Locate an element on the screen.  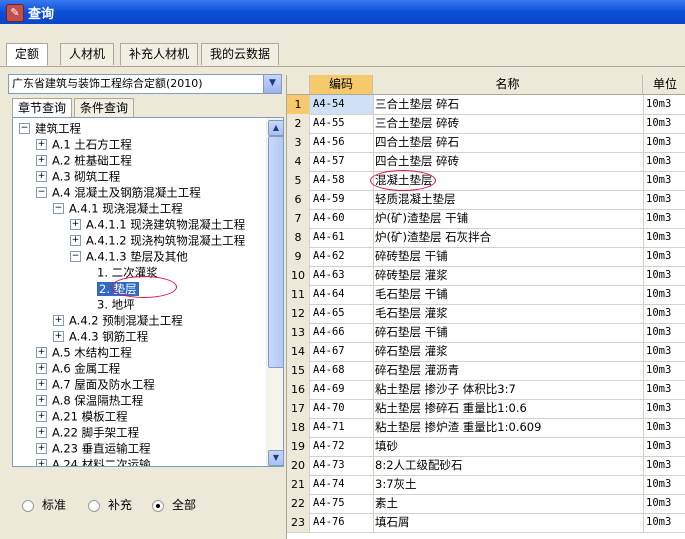
row-number: 9 is located at coordinates (298, 256).